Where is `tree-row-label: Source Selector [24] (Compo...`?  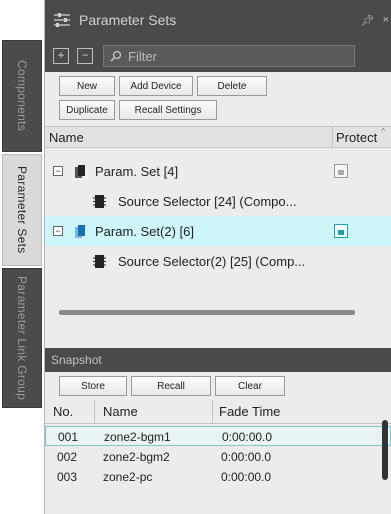 tree-row-label: Source Selector [24] (Compo... is located at coordinates (207, 201).